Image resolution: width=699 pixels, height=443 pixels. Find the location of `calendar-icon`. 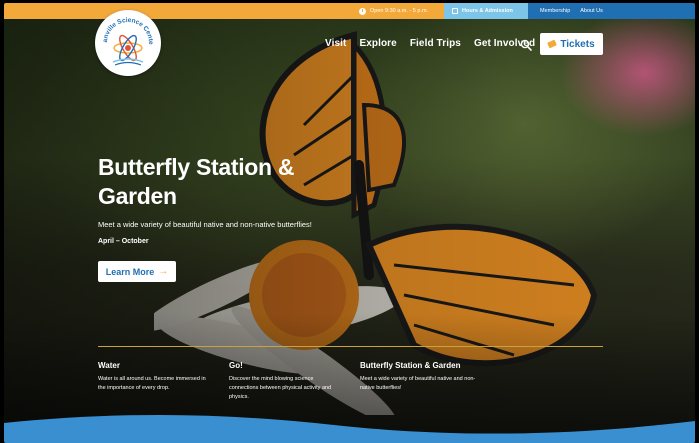

calendar-icon is located at coordinates (455, 11).